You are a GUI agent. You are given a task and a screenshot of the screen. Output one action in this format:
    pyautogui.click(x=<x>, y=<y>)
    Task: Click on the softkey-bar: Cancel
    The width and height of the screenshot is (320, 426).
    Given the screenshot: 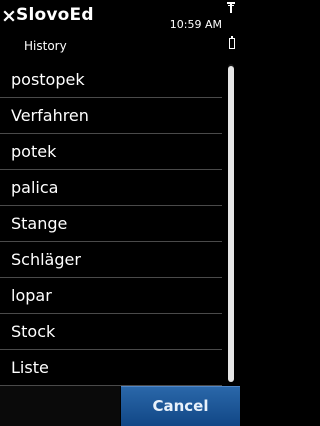 What is the action you would take?
    pyautogui.click(x=120, y=406)
    